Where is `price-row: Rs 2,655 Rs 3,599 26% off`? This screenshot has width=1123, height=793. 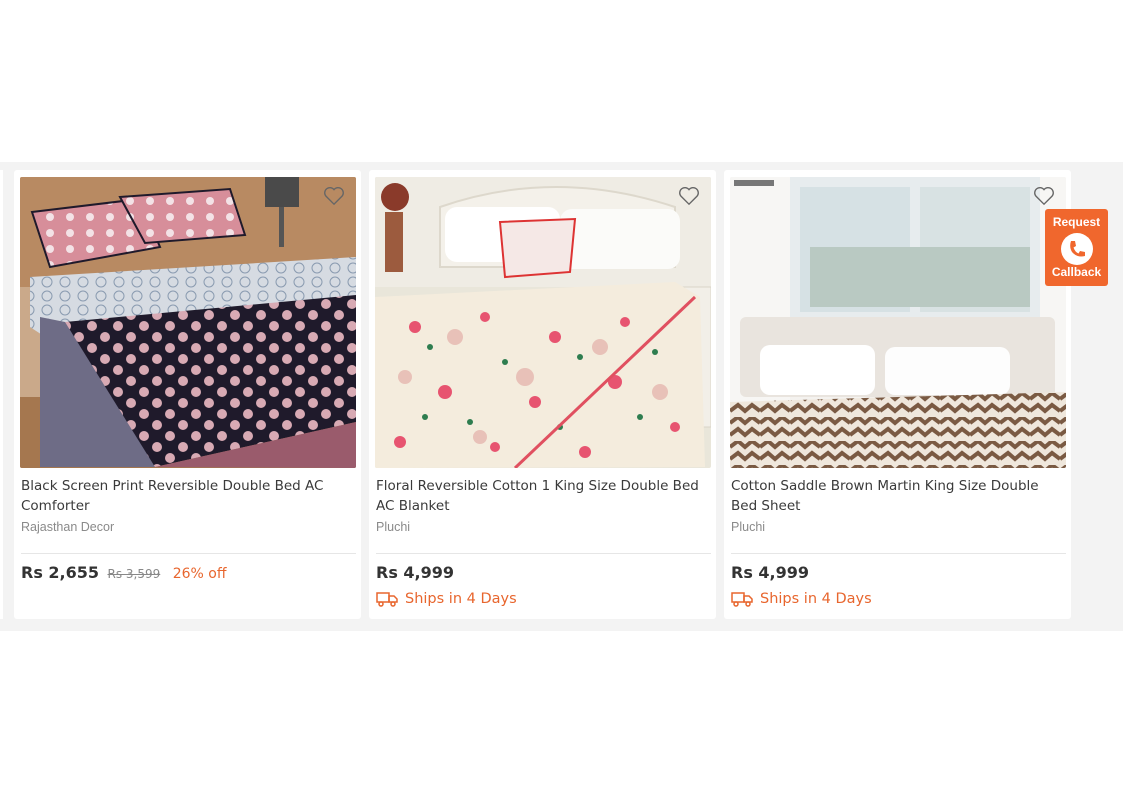 price-row: Rs 2,655 Rs 3,599 26% off is located at coordinates (123, 573).